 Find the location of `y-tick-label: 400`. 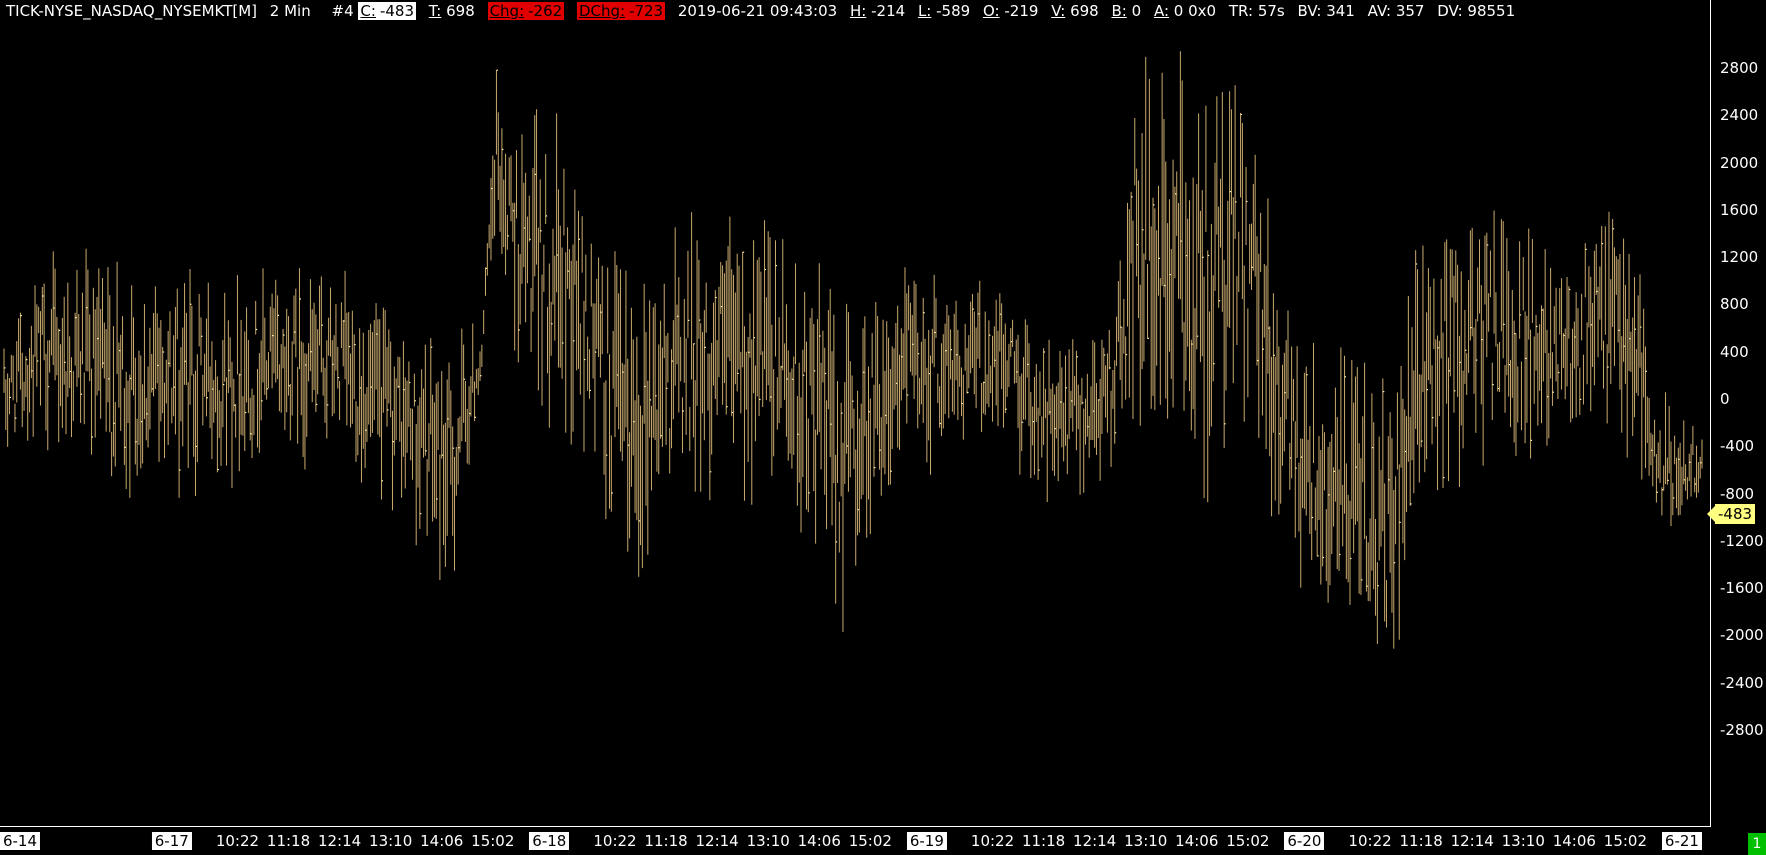

y-tick-label: 400 is located at coordinates (1734, 351).